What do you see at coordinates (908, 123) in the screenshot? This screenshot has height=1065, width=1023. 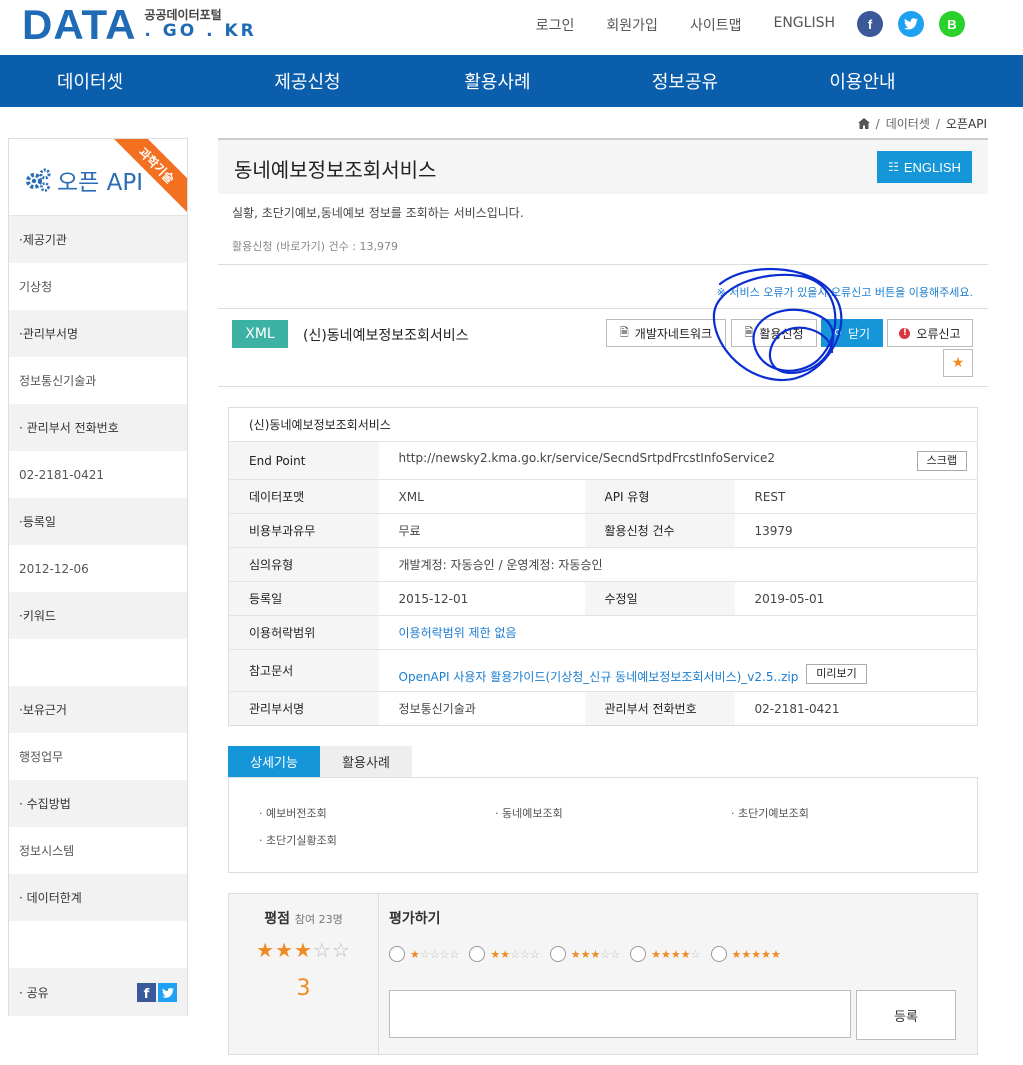 I see `breadcrumb-dataset: 데이터셋` at bounding box center [908, 123].